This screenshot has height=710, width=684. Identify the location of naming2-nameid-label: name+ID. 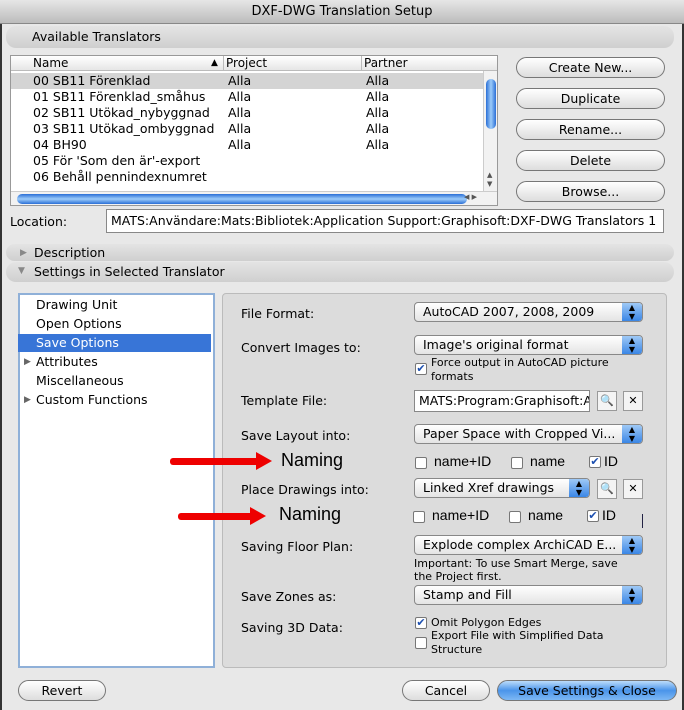
(461, 515).